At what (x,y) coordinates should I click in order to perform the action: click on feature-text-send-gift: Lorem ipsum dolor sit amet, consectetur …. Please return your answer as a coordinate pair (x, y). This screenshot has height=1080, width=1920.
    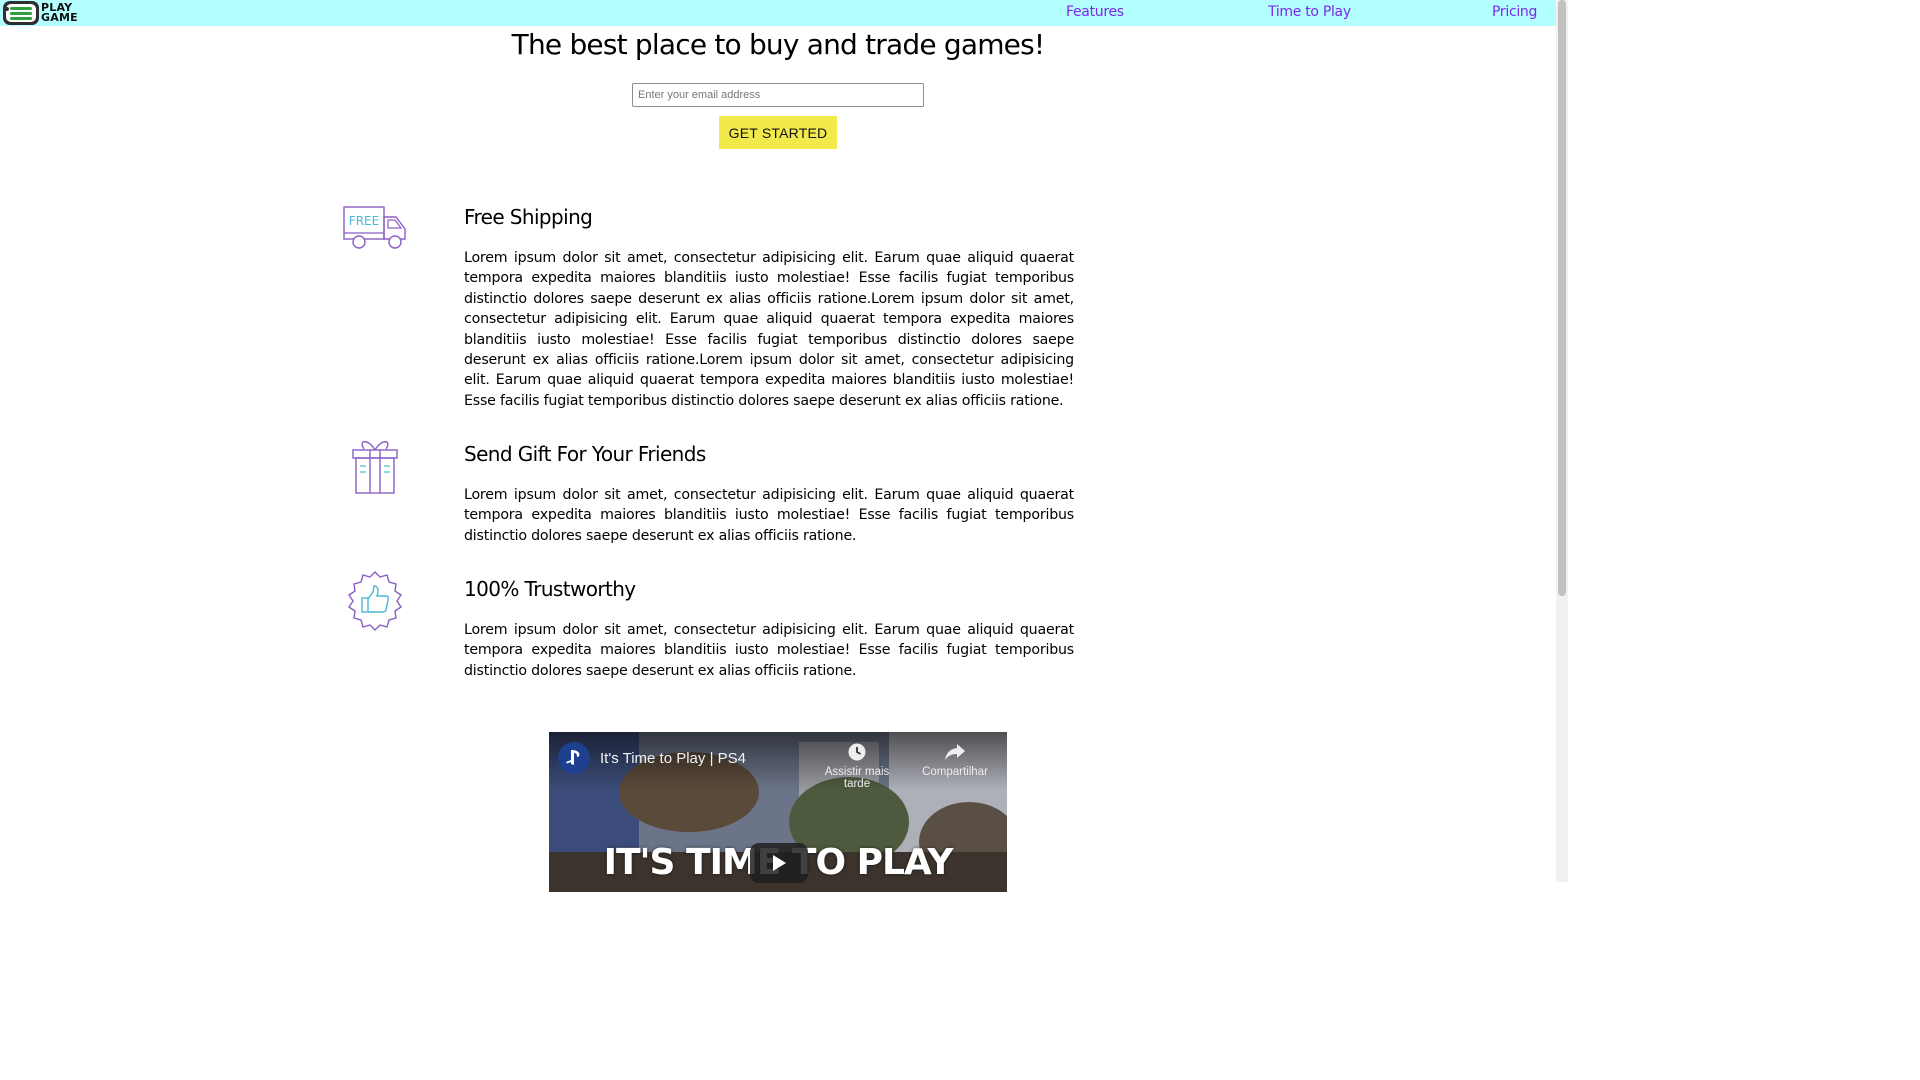
    Looking at the image, I should click on (769, 515).